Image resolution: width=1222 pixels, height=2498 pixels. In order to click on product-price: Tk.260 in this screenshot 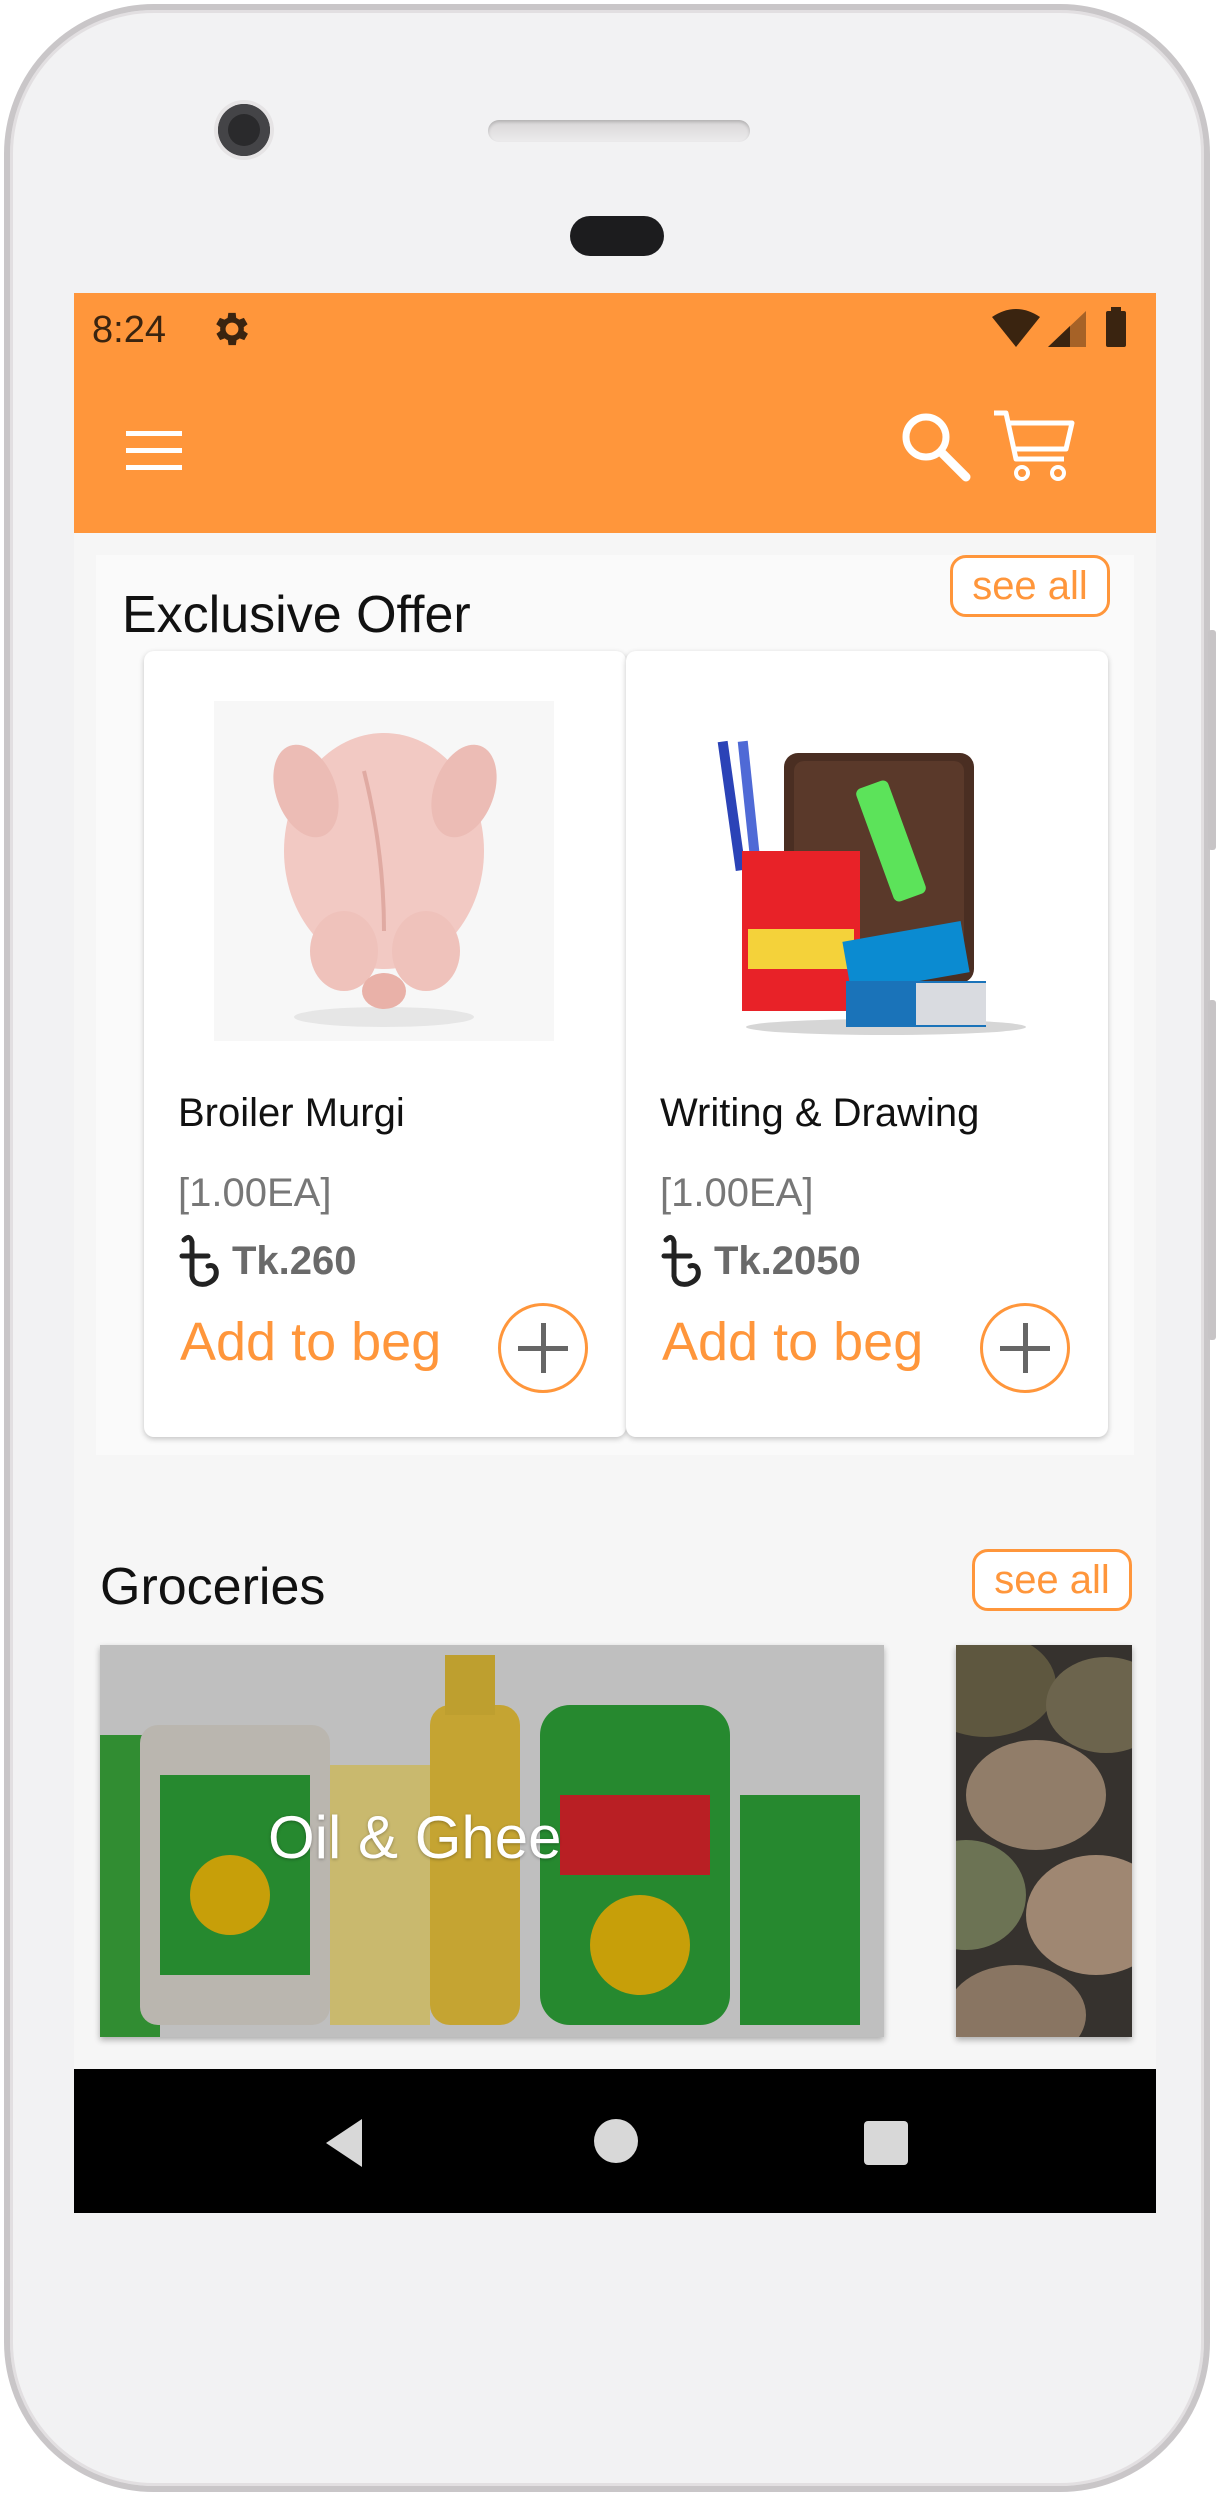, I will do `click(267, 1261)`.